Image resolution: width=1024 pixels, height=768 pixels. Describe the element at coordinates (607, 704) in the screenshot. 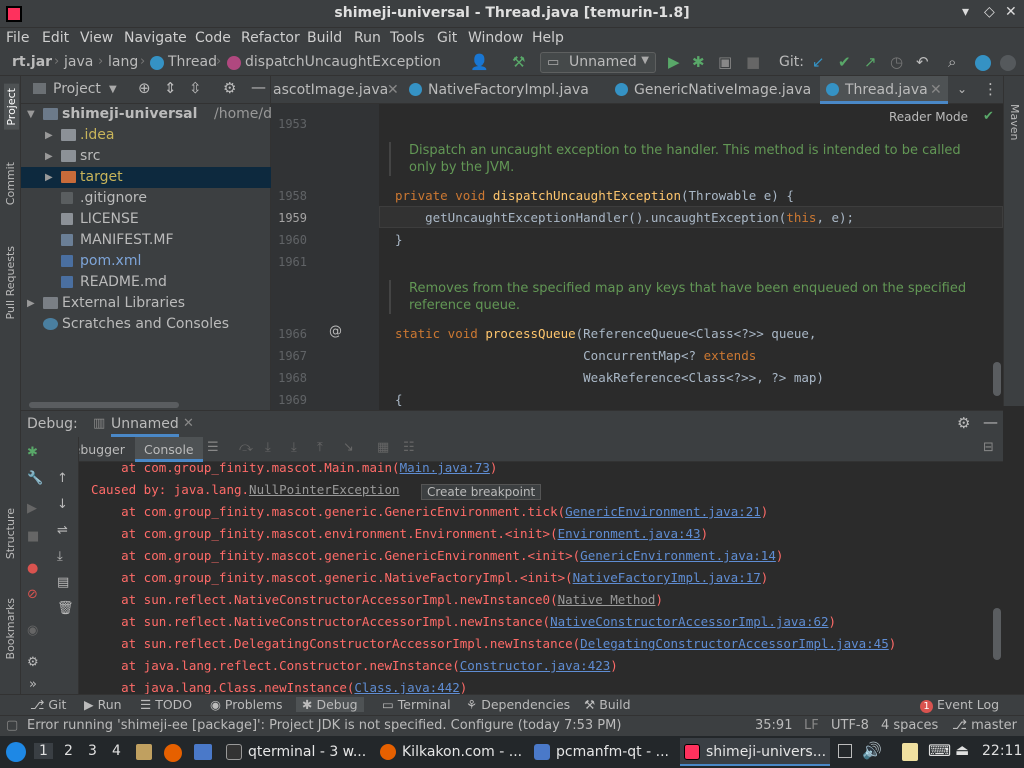

I see `tool-build: ⚒ Build` at that location.